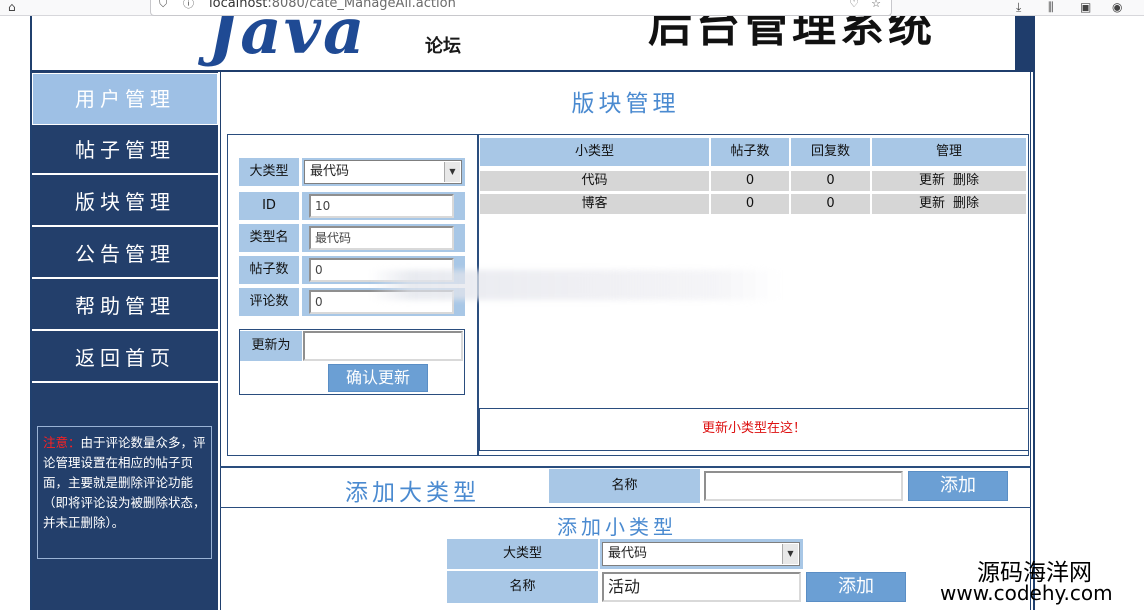 Image resolution: width=1144 pixels, height=610 pixels. Describe the element at coordinates (854, 5) in the screenshot. I see `pocket-icon: ♡` at that location.